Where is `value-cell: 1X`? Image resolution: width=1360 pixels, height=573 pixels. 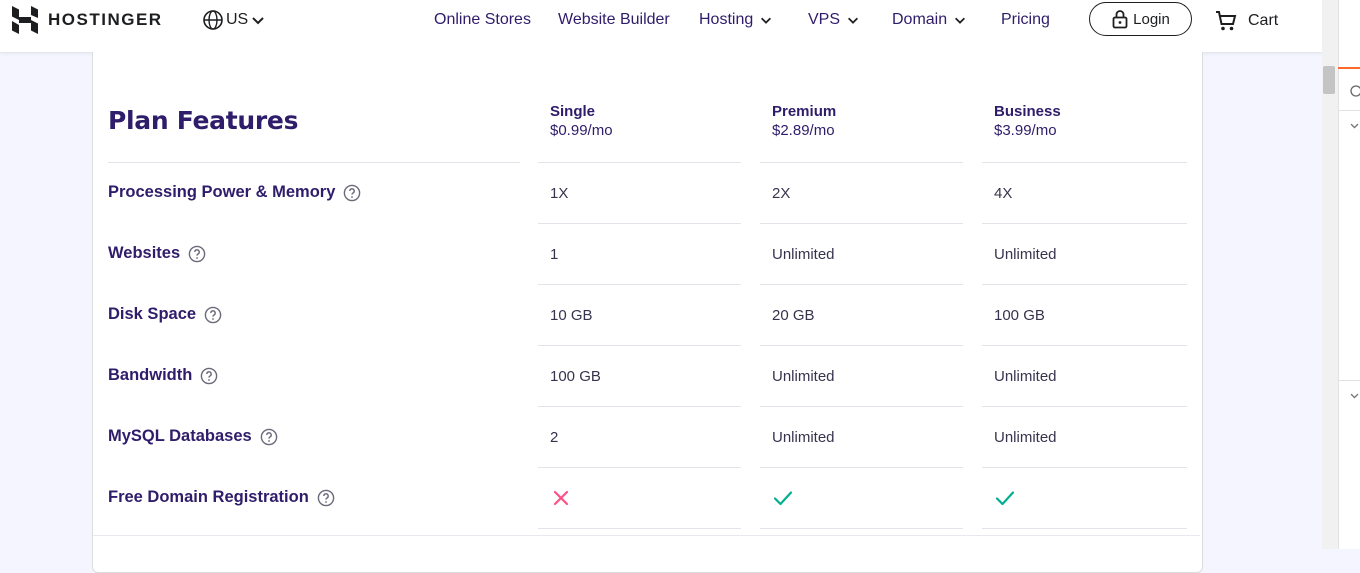 value-cell: 1X is located at coordinates (559, 193).